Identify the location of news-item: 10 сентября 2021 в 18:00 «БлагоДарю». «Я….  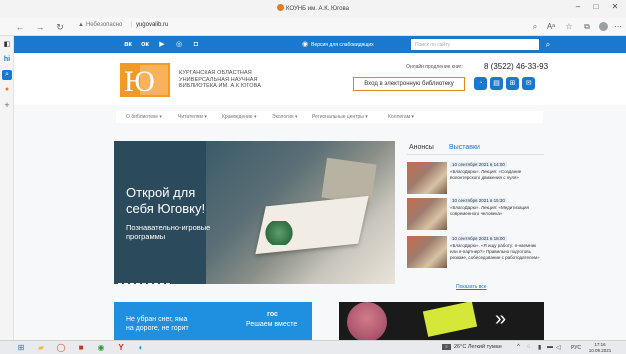
(475, 257).